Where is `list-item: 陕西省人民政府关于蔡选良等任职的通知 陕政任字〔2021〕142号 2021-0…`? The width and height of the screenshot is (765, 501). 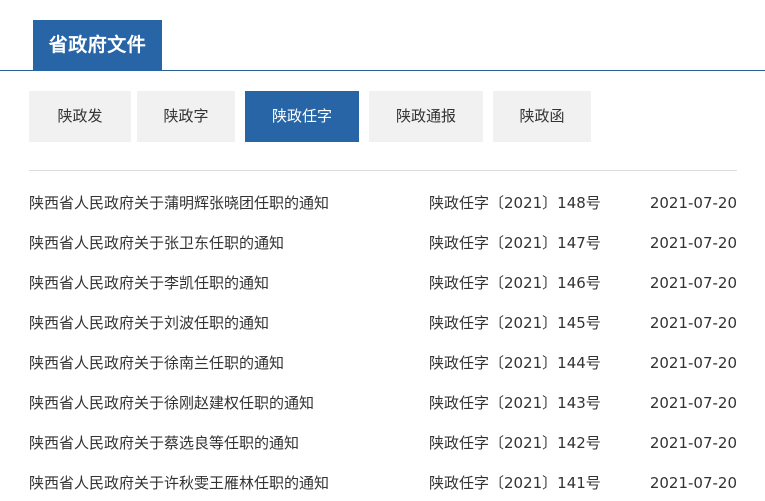
list-item: 陕西省人民政府关于蔡选良等任职的通知 陕政任字〔2021〕142号 2021-0… is located at coordinates (383, 443).